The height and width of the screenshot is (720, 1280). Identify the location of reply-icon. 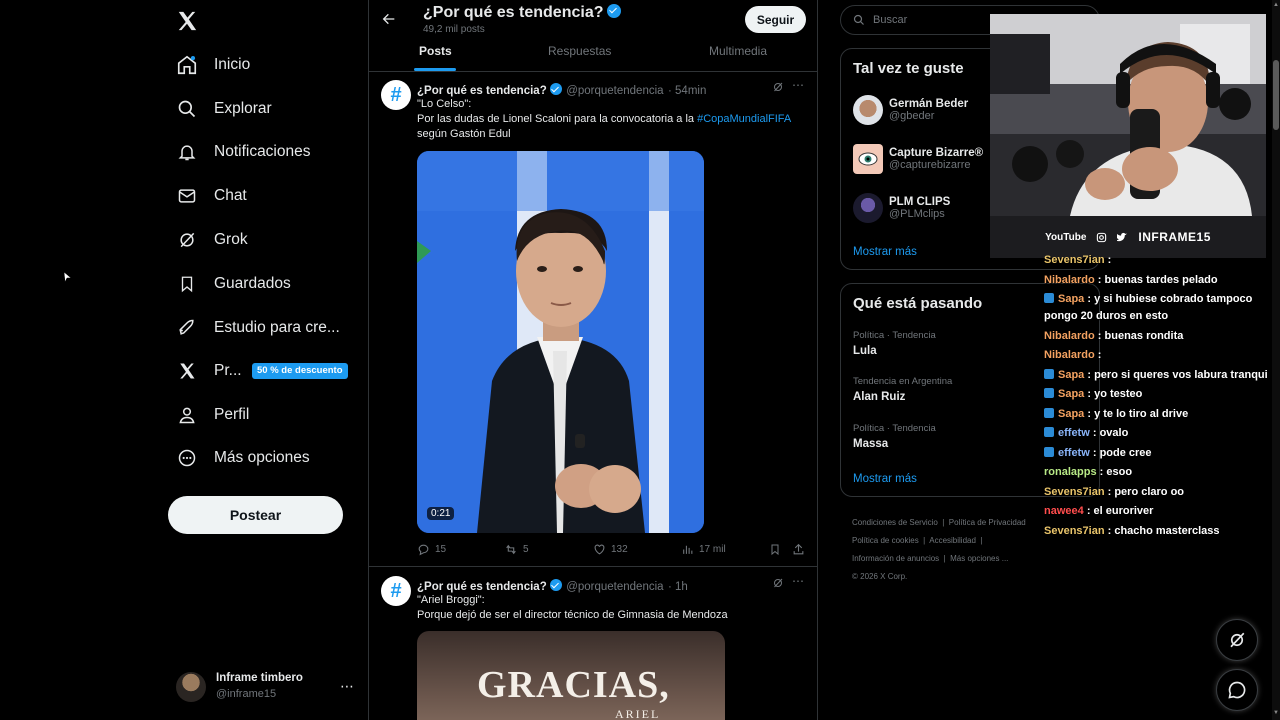
(423, 550).